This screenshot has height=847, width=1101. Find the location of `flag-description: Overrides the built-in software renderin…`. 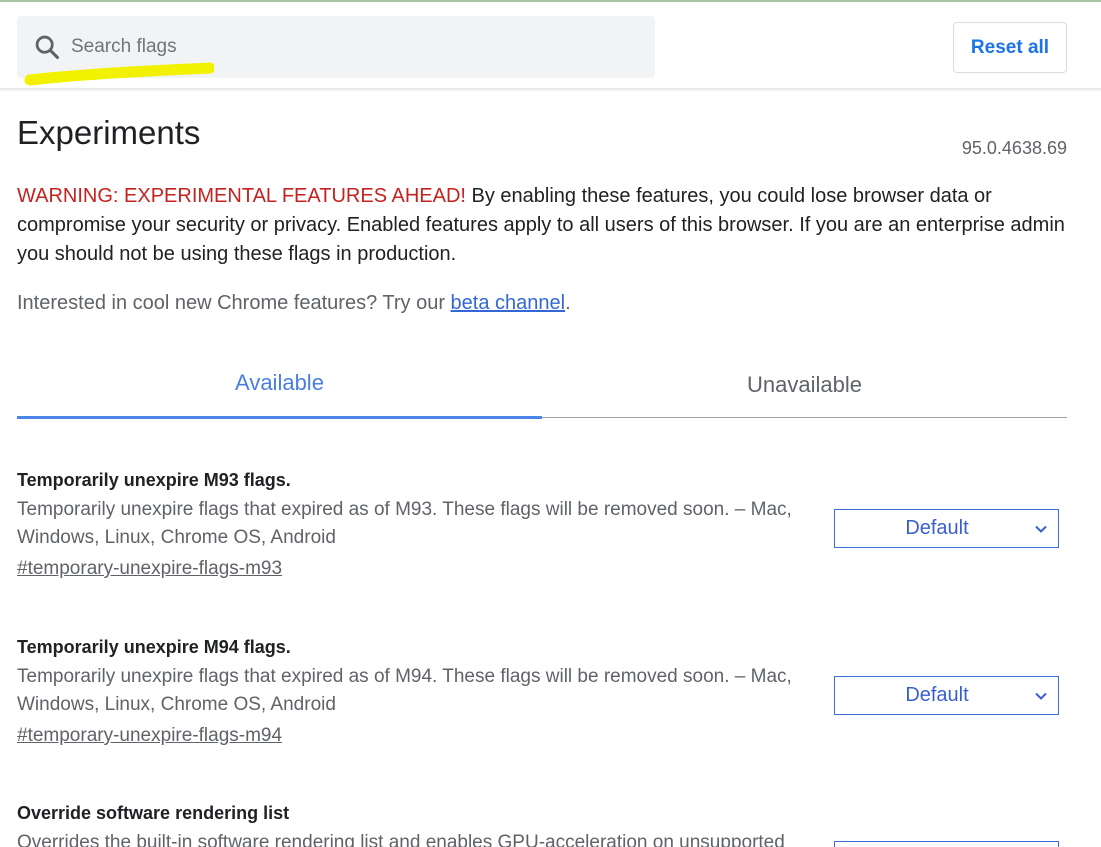

flag-description: Overrides the built-in software renderin… is located at coordinates (401, 839).